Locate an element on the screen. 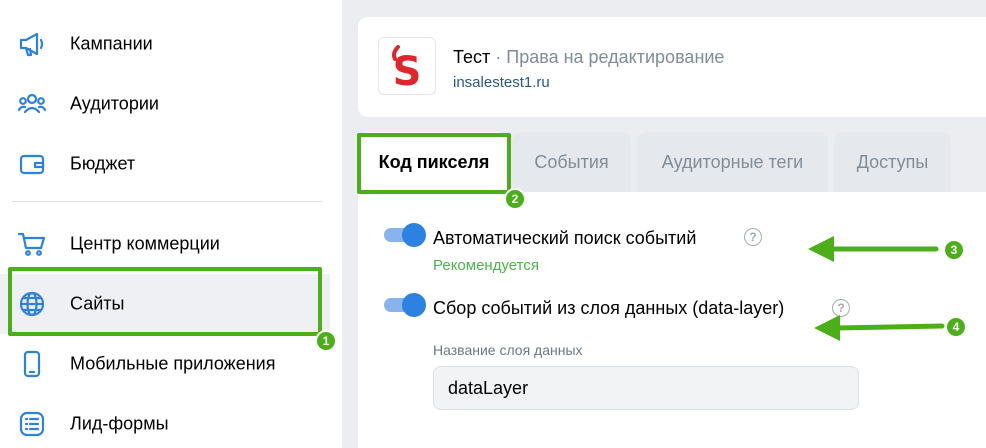 This screenshot has width=986, height=448. annotation-arrows is located at coordinates (876, 288).